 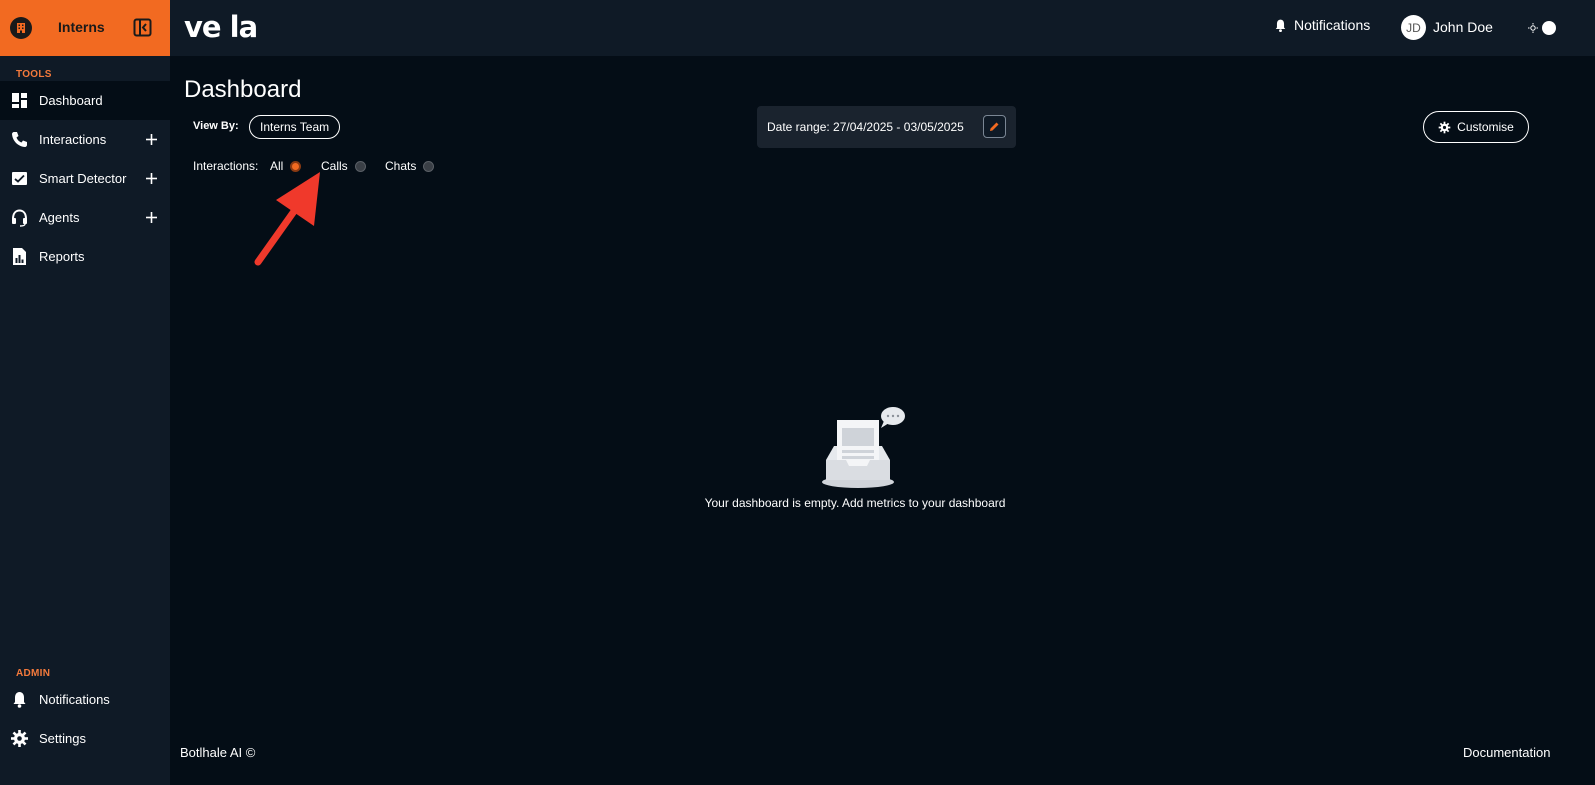 I want to click on org-header: Interns, so click(x=85, y=28).